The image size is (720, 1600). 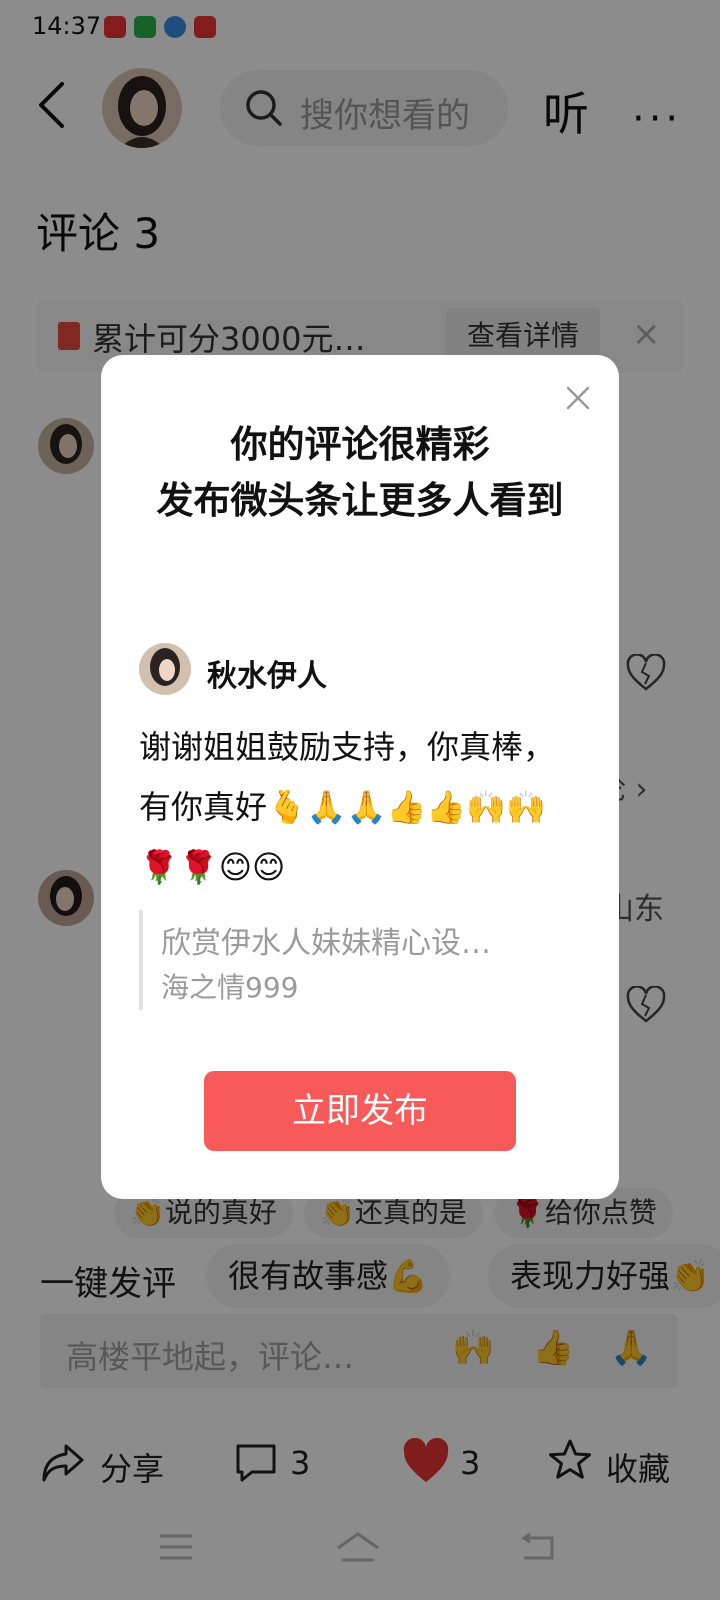 I want to click on close-icon, so click(x=578, y=398).